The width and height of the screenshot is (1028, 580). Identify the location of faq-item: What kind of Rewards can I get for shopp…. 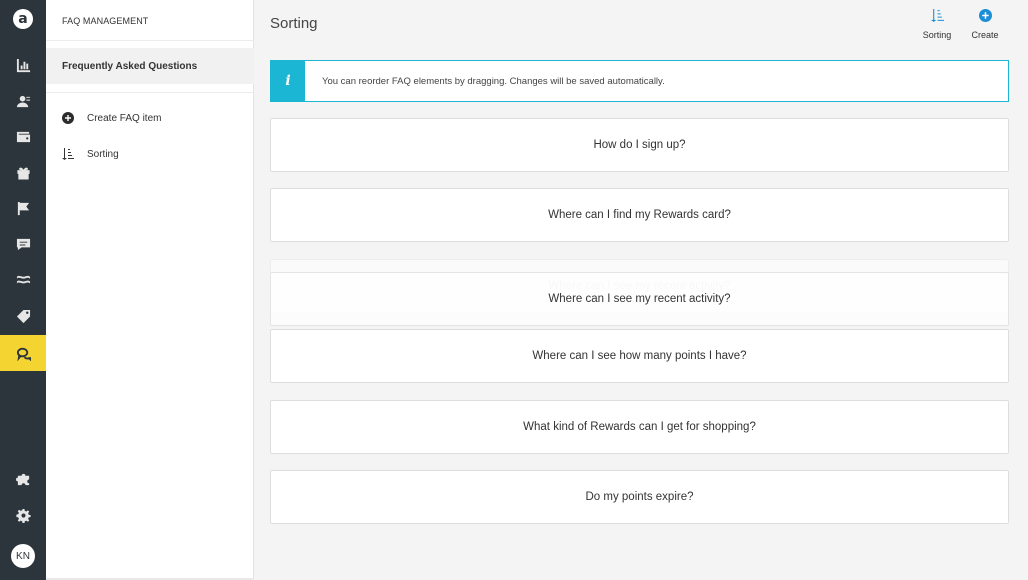
(639, 427).